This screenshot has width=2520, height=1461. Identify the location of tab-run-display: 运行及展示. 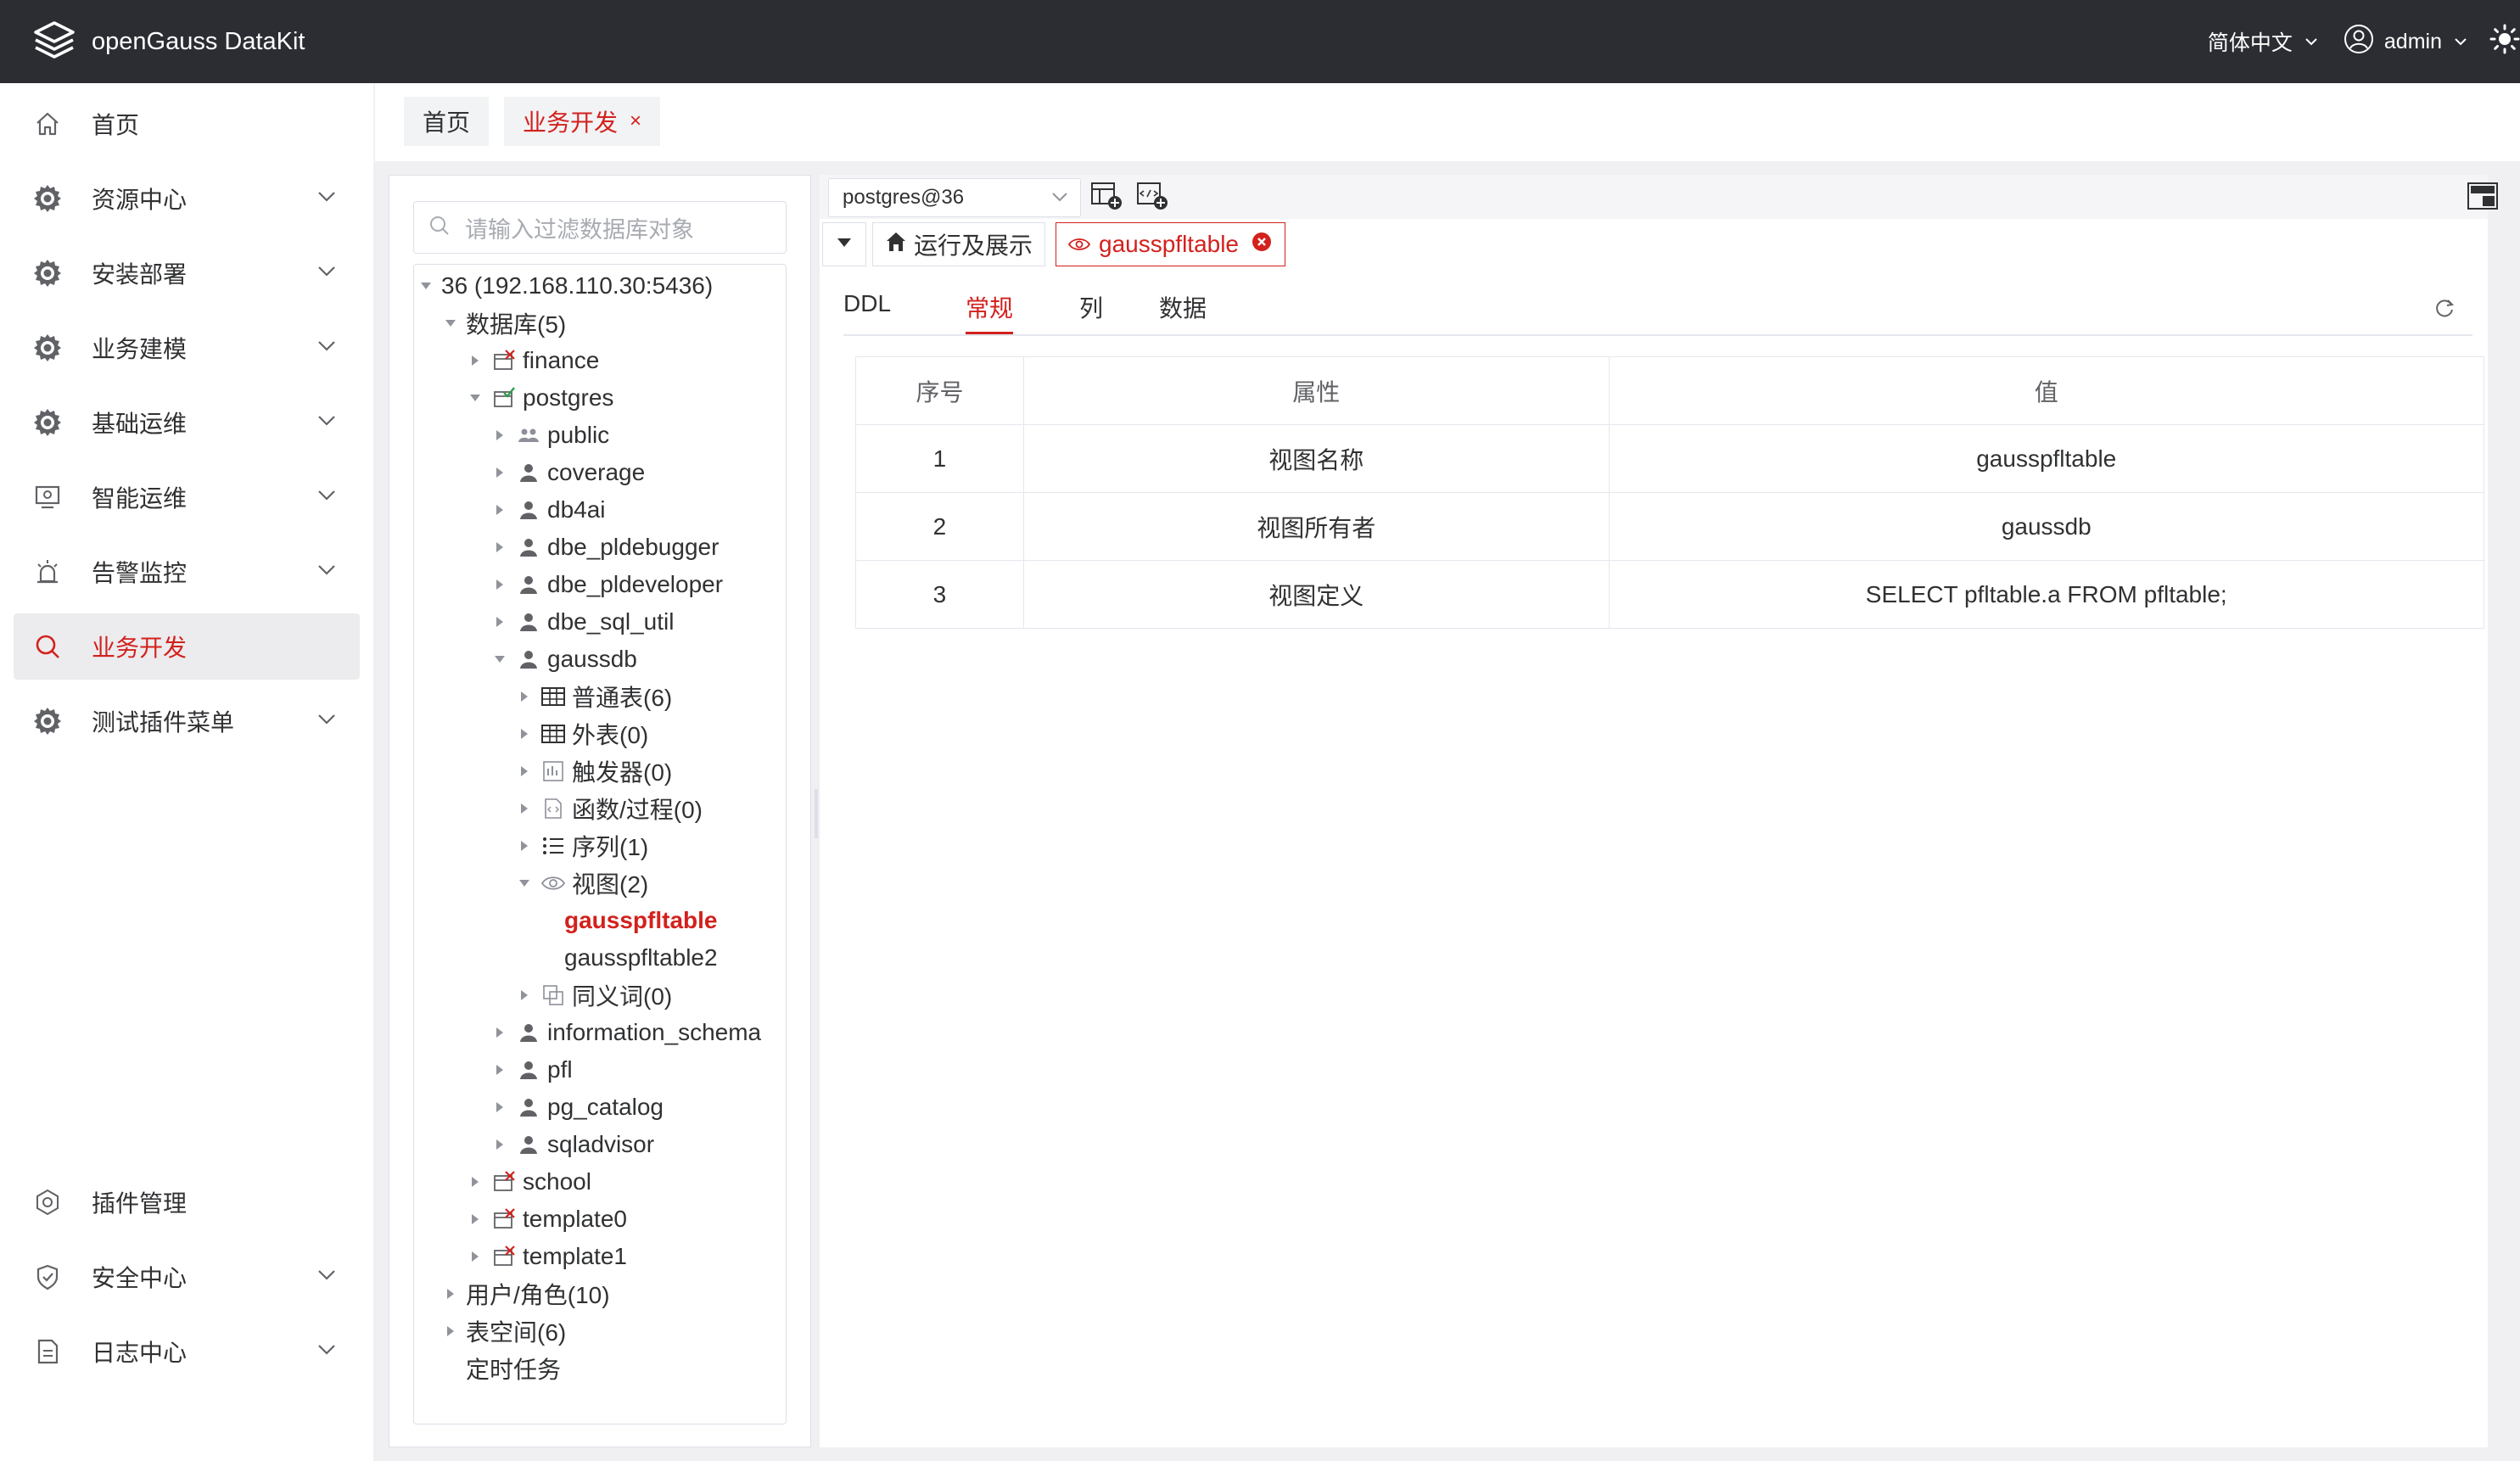
(959, 244).